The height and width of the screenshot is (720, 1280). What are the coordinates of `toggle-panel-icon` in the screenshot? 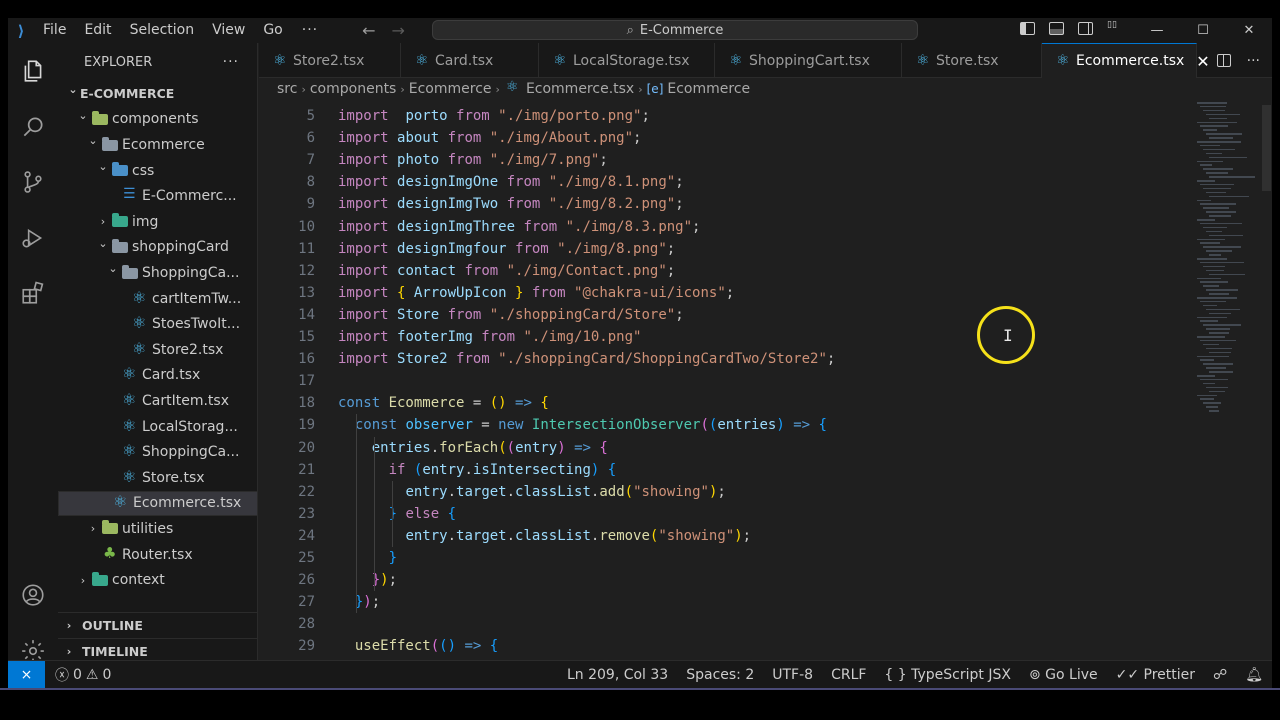 It's located at (1056, 28).